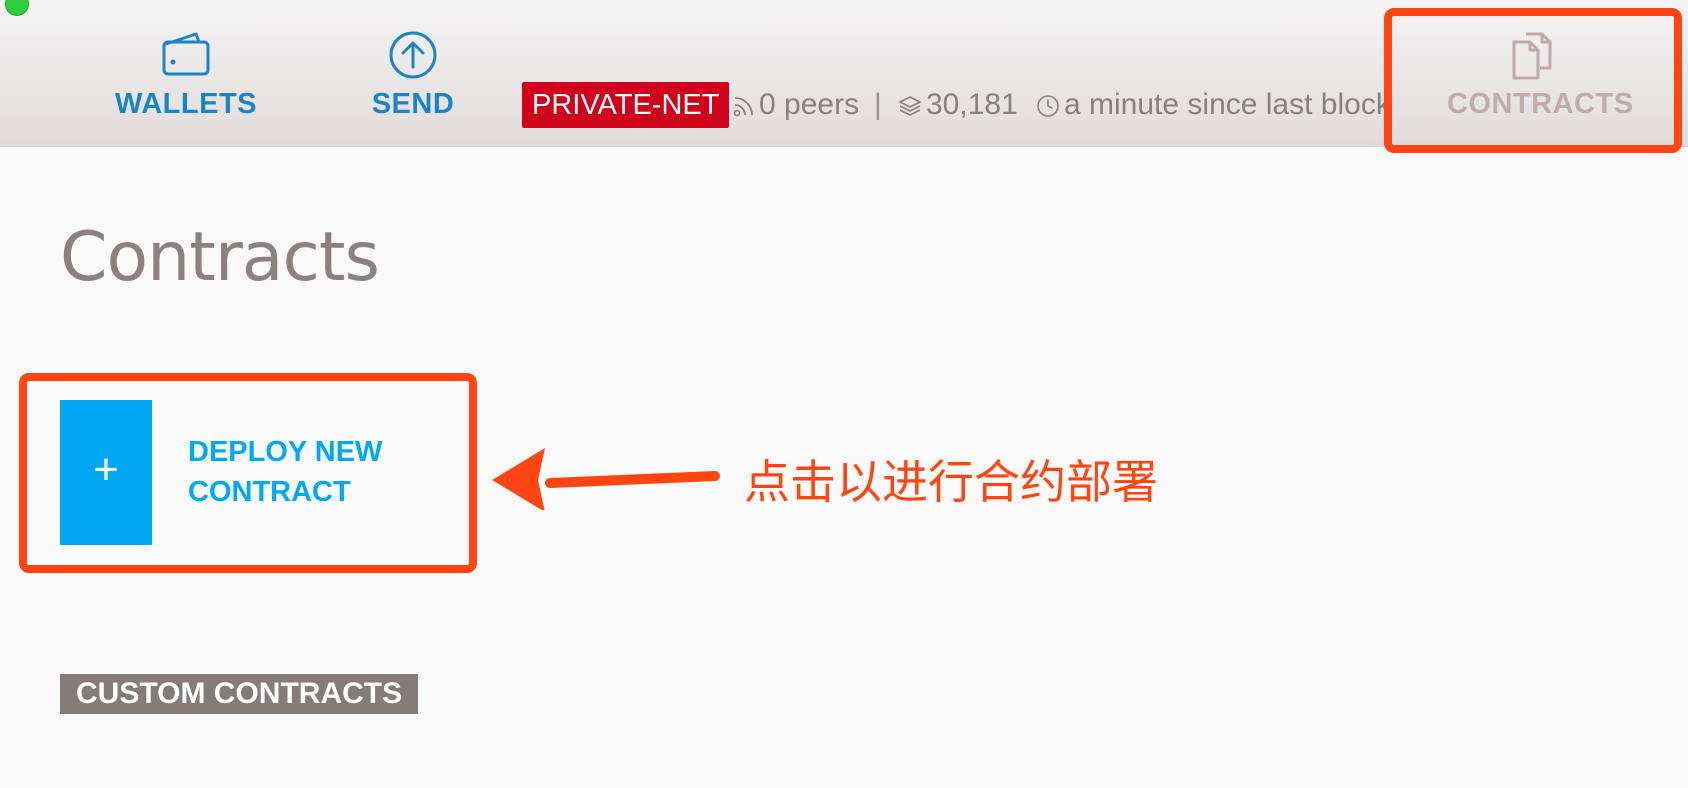  Describe the element at coordinates (1227, 104) in the screenshot. I see `last-block-time: a minute since last block` at that location.